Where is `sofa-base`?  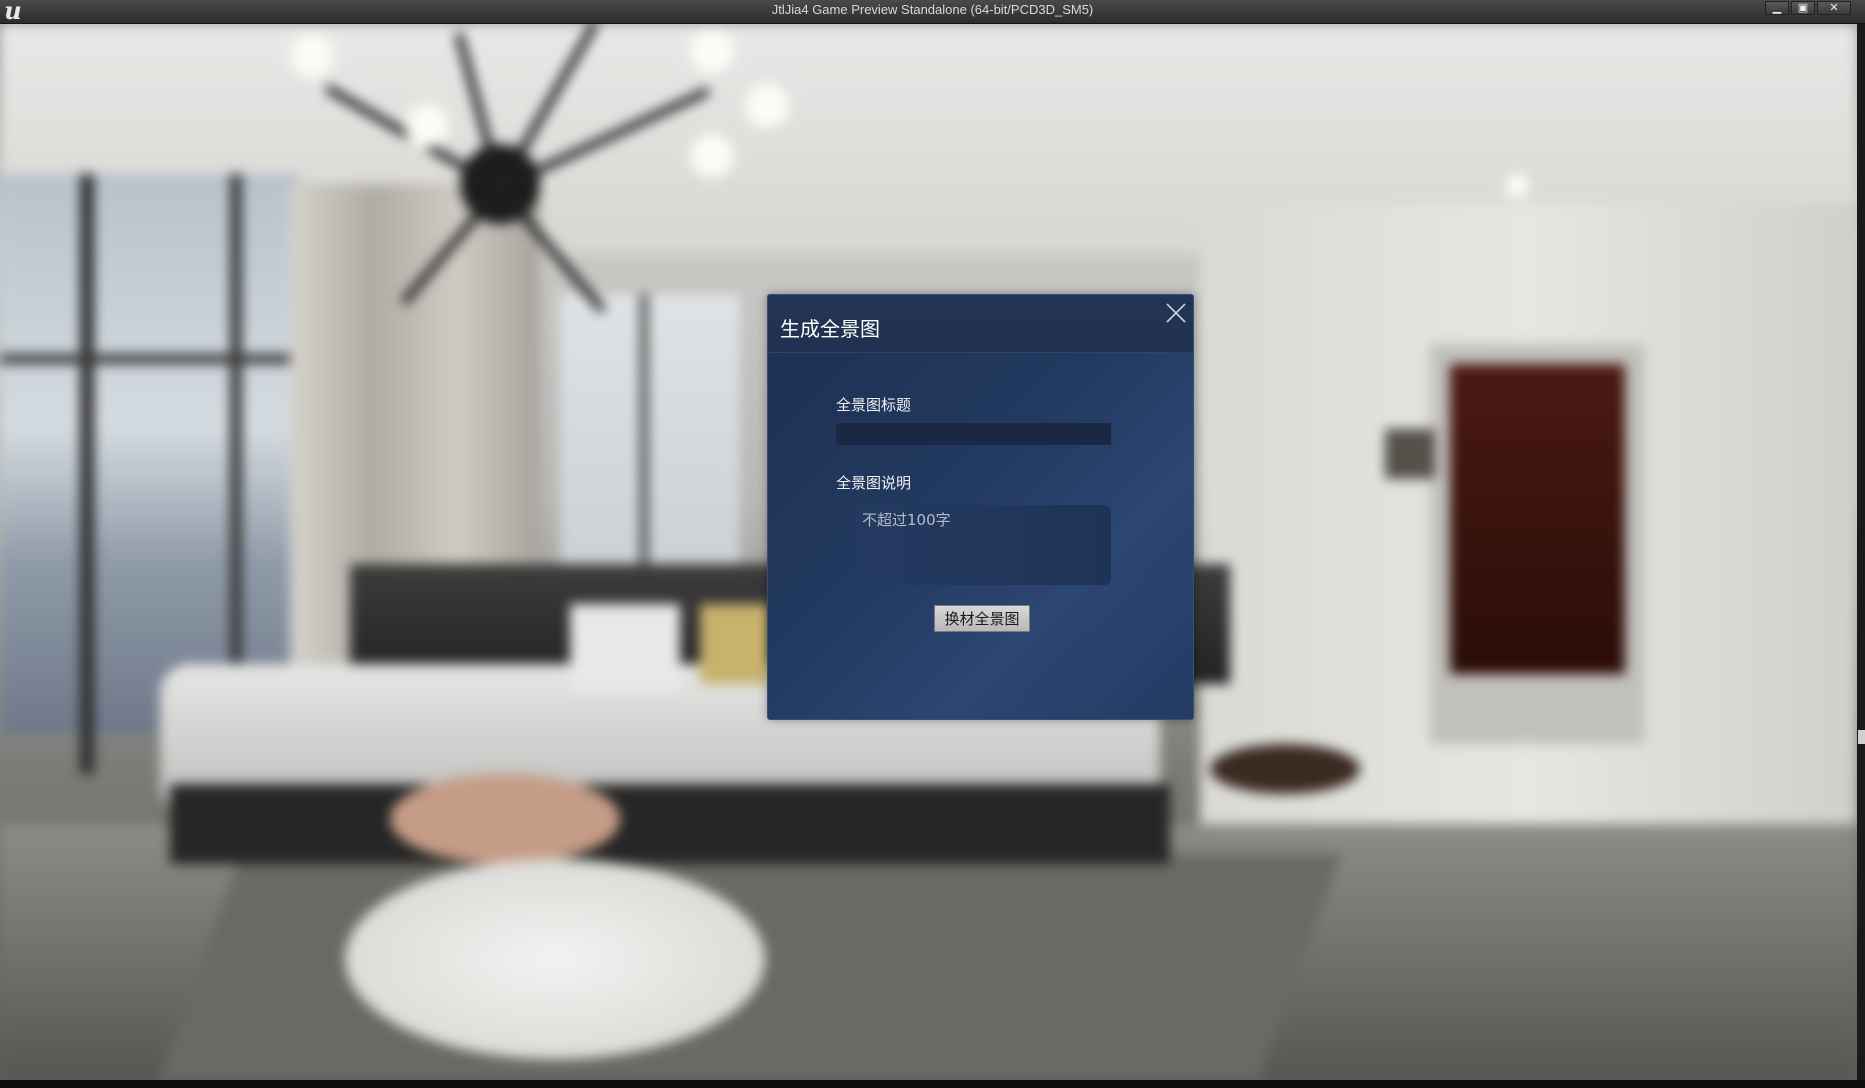
sofa-base is located at coordinates (670, 824).